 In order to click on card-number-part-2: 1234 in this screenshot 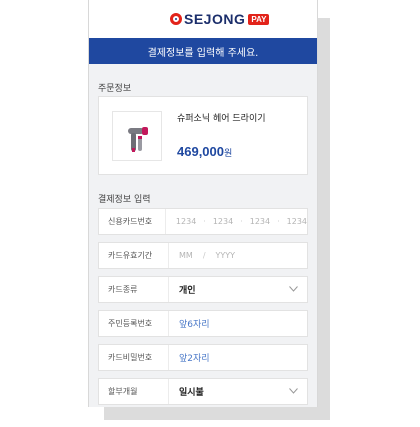, I will do `click(223, 221)`.